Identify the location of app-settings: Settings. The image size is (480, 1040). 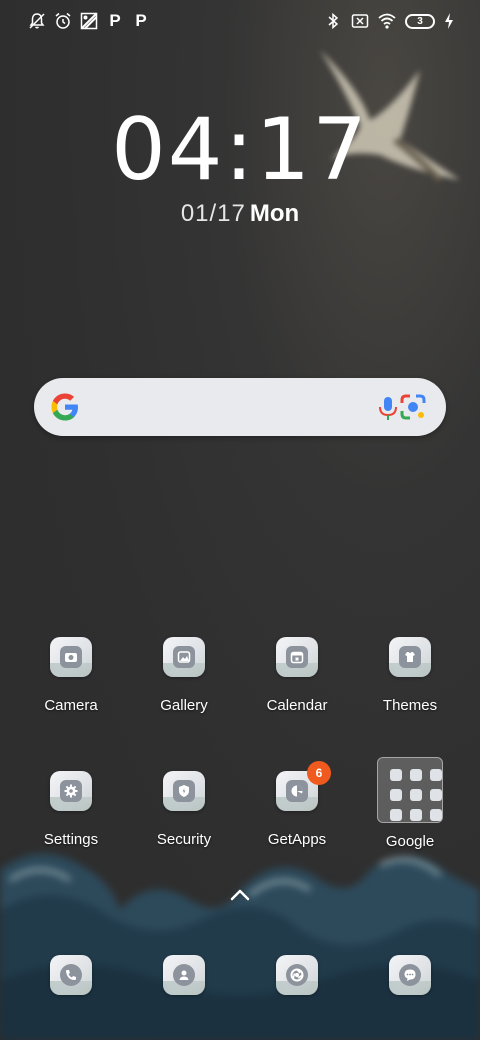
(71, 809).